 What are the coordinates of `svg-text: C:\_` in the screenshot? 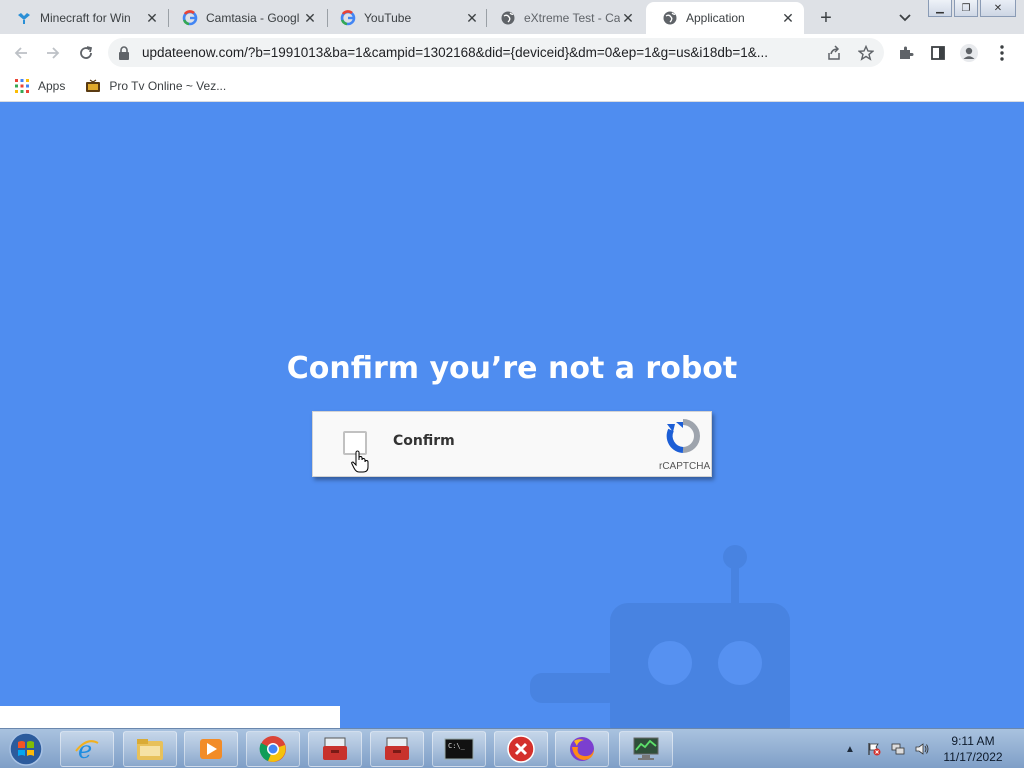 It's located at (457, 746).